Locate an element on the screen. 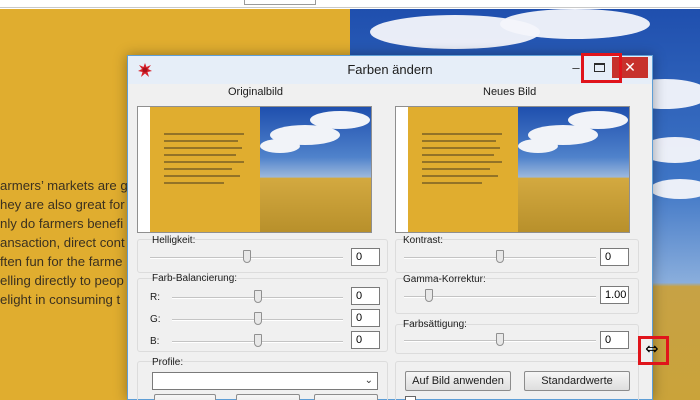 The image size is (700, 400). contrast-value-input: 0 is located at coordinates (614, 257).